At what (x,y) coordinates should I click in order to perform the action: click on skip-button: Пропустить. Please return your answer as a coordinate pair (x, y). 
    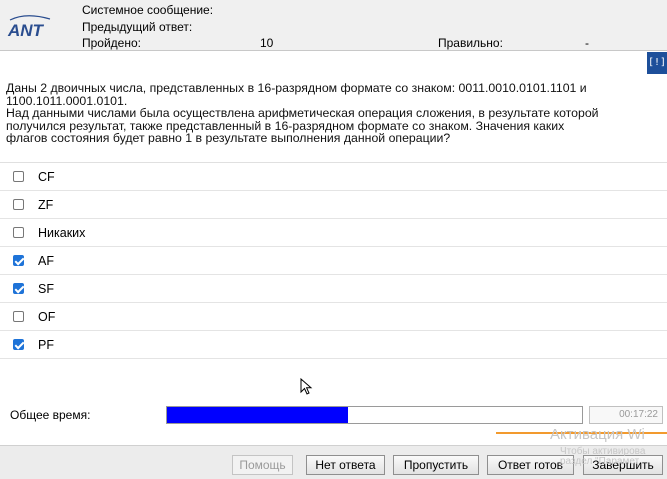
    Looking at the image, I should click on (436, 465).